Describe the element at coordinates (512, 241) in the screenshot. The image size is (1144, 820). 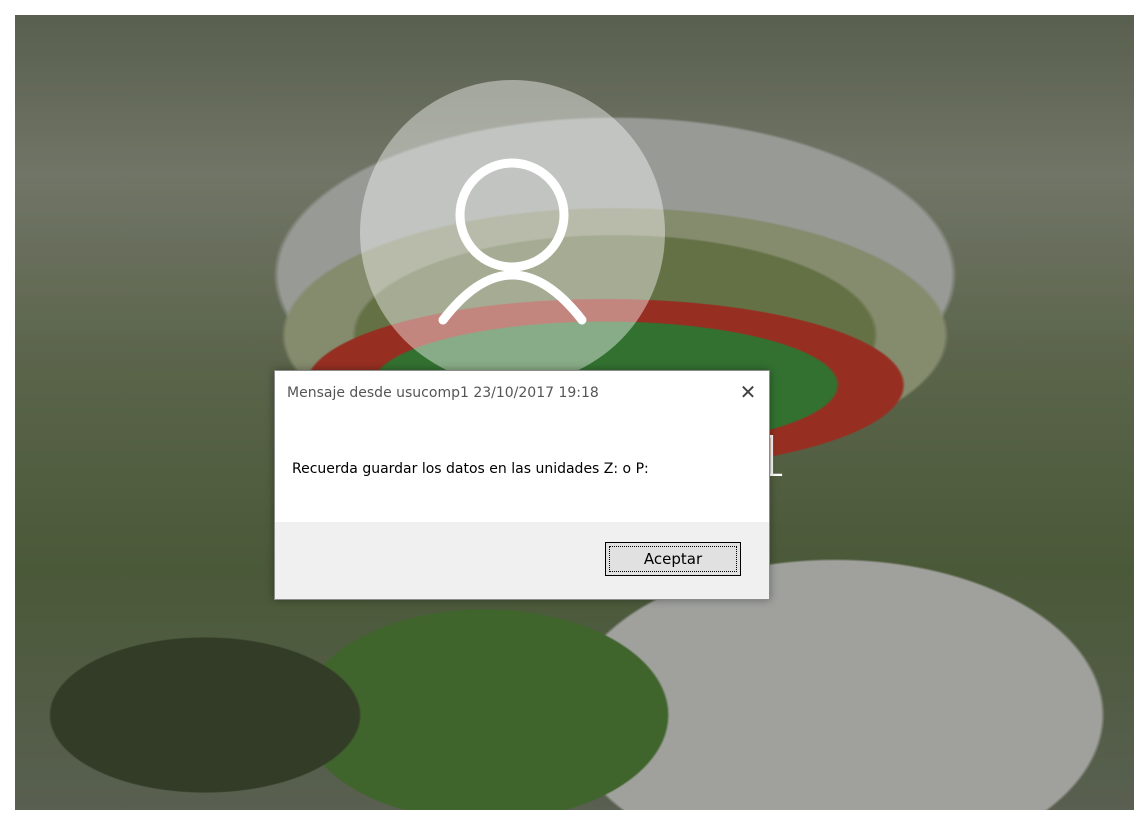
I see `user-icon` at that location.